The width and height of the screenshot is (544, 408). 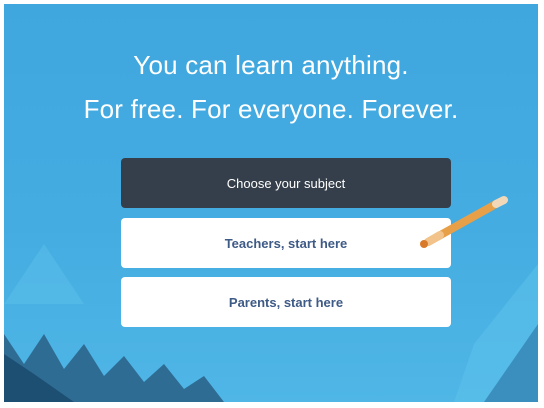 What do you see at coordinates (286, 183) in the screenshot?
I see `choose-subject-button: Choose your subject` at bounding box center [286, 183].